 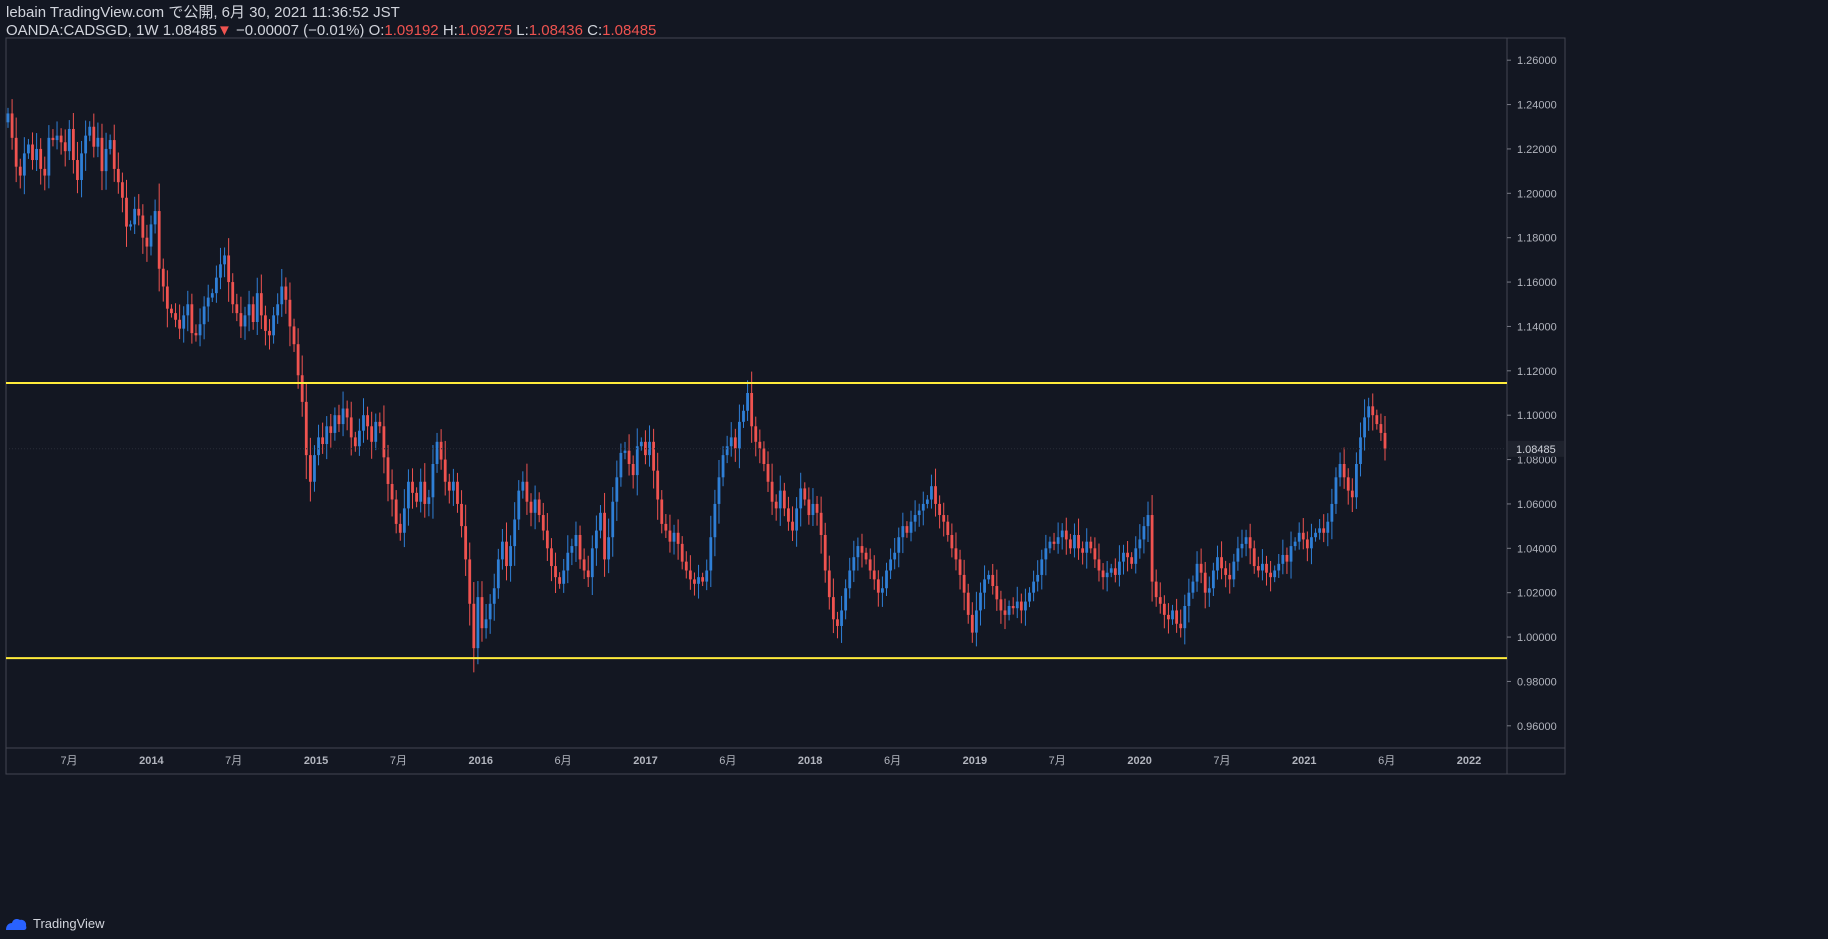 I want to click on current-price-label: 1.08485, so click(x=1536, y=450).